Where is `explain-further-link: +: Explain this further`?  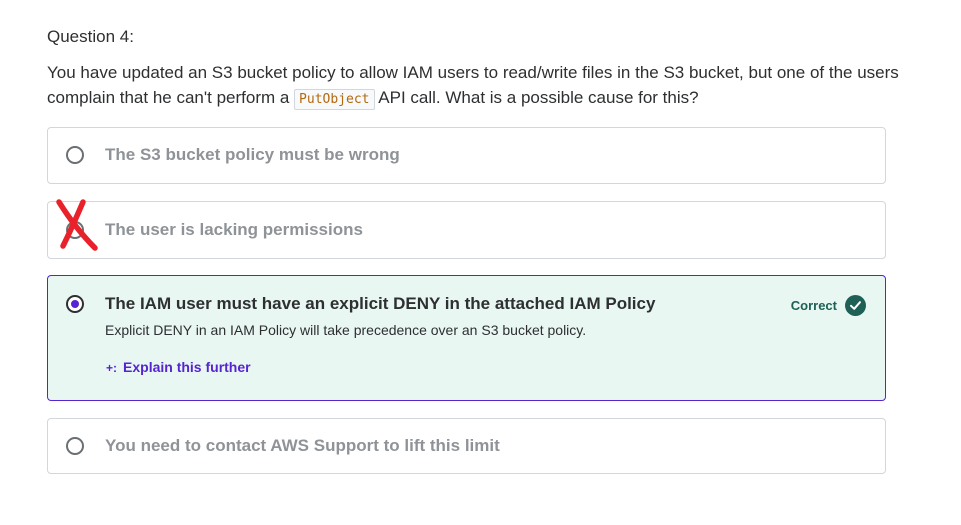 explain-further-link: +: Explain this further is located at coordinates (178, 367).